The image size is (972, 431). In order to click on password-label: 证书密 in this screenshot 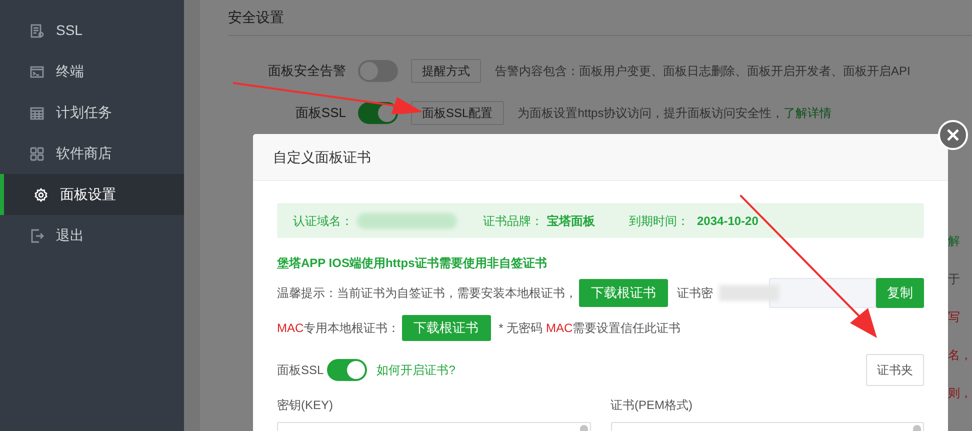, I will do `click(695, 293)`.